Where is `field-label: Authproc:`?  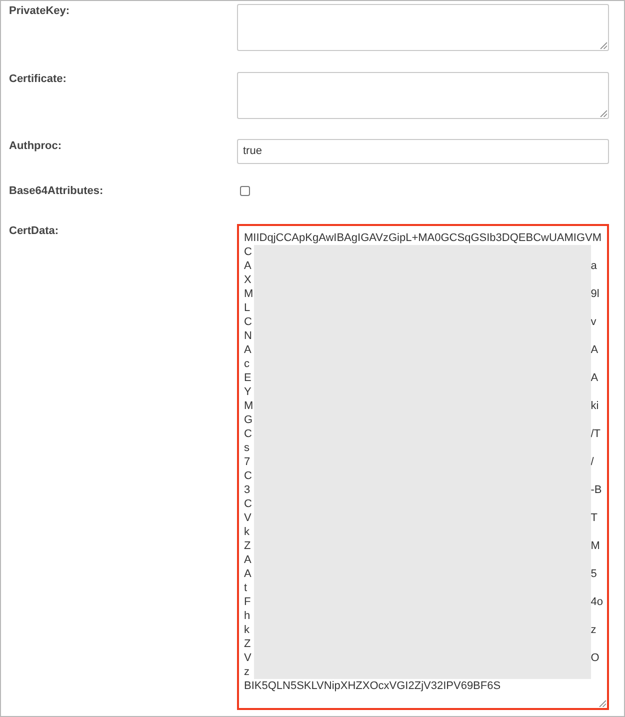 field-label: Authproc: is located at coordinates (35, 146).